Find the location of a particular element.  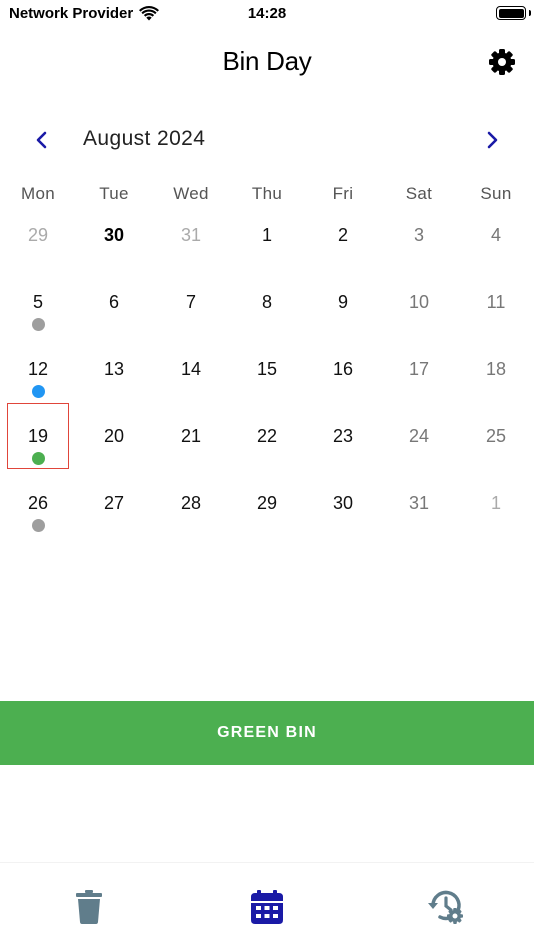

calendar-day: 27 is located at coordinates (114, 501).